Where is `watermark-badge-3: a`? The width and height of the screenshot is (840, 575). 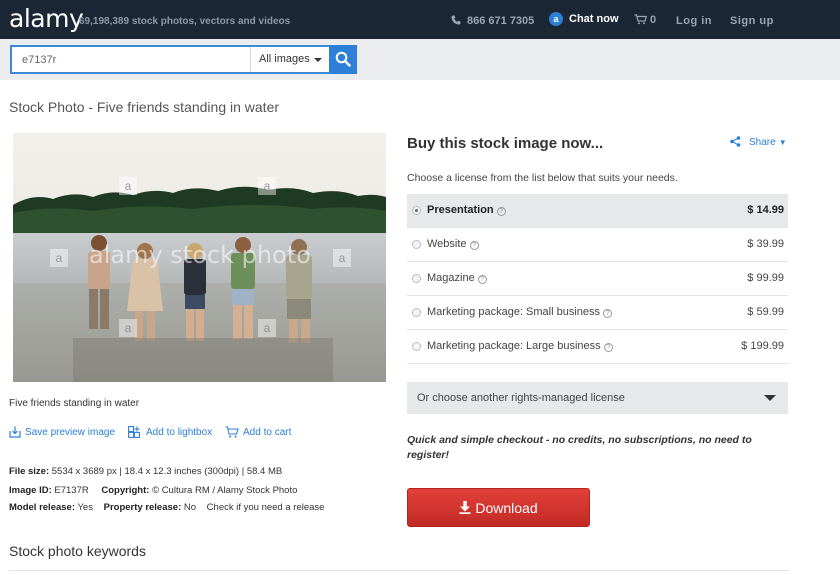 watermark-badge-3: a is located at coordinates (59, 258).